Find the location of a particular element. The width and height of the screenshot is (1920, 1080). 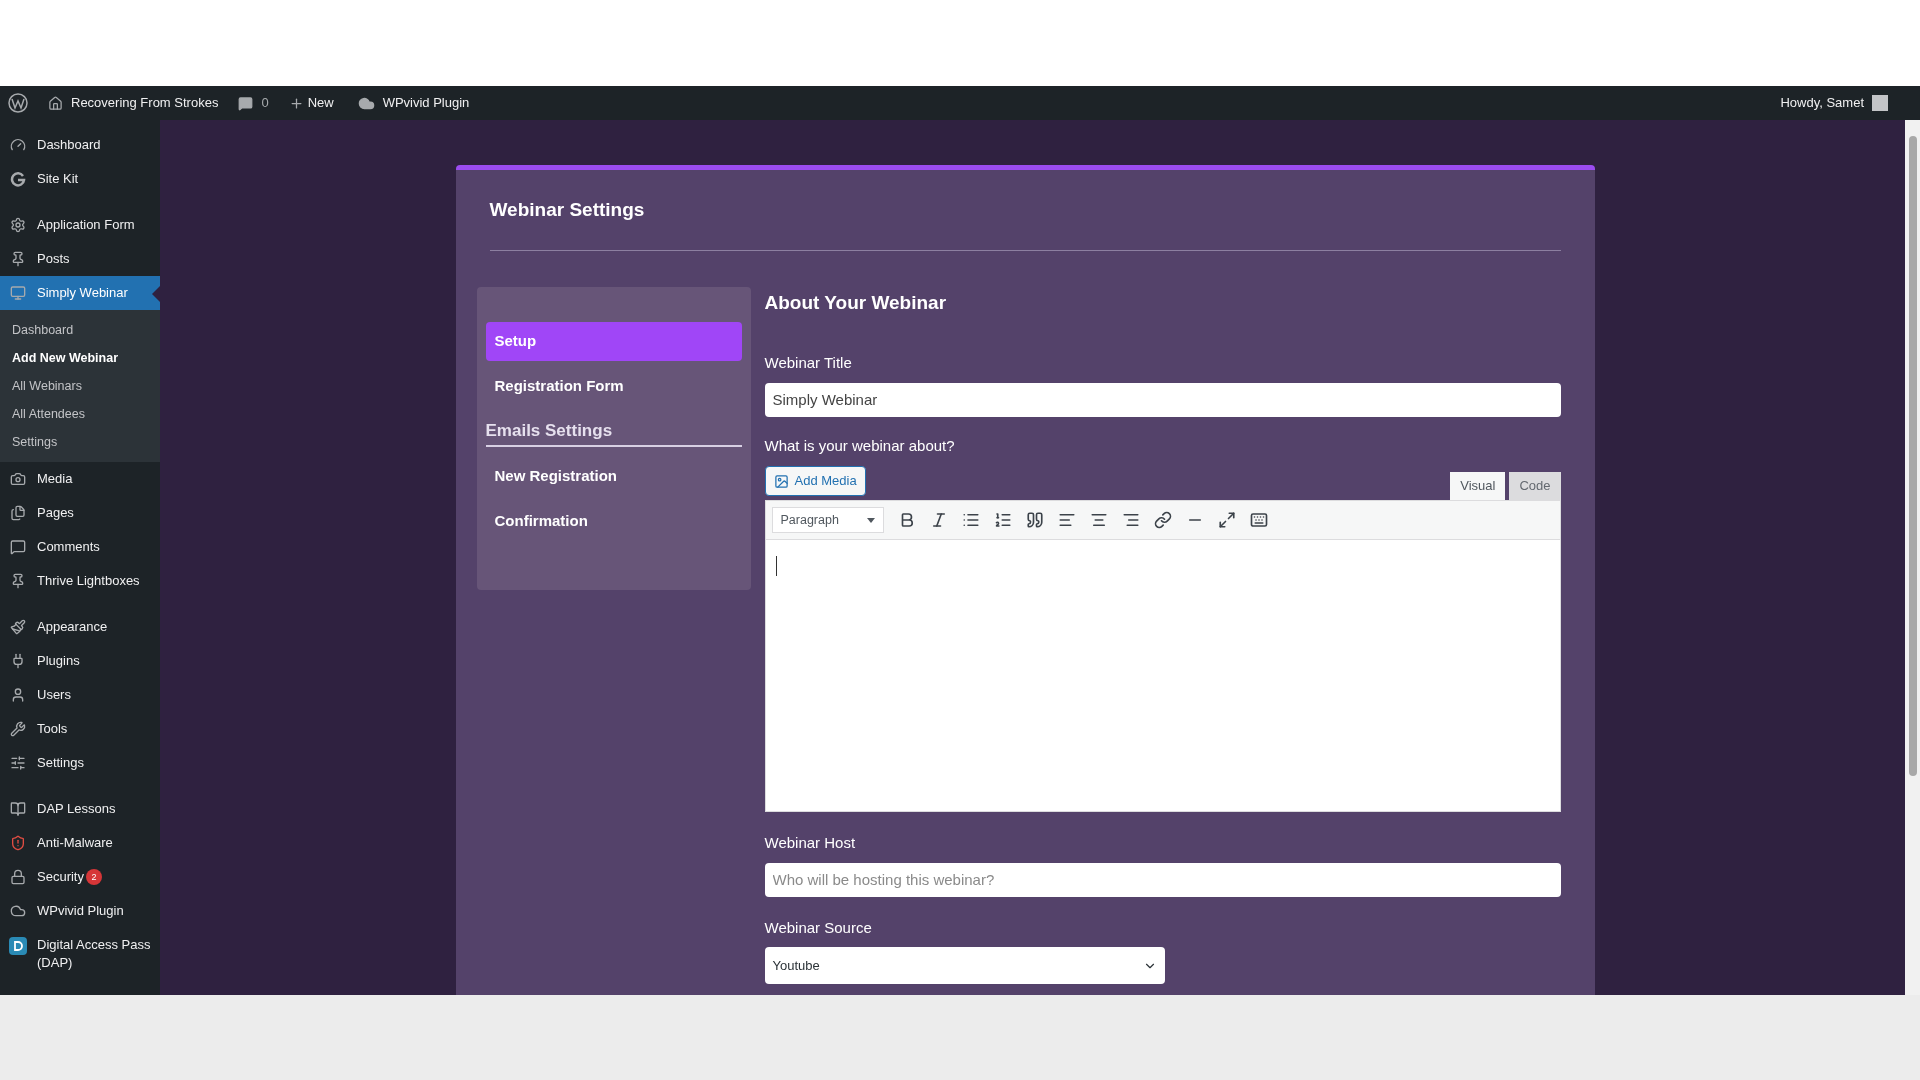

source-select: Youtube is located at coordinates (964, 965).